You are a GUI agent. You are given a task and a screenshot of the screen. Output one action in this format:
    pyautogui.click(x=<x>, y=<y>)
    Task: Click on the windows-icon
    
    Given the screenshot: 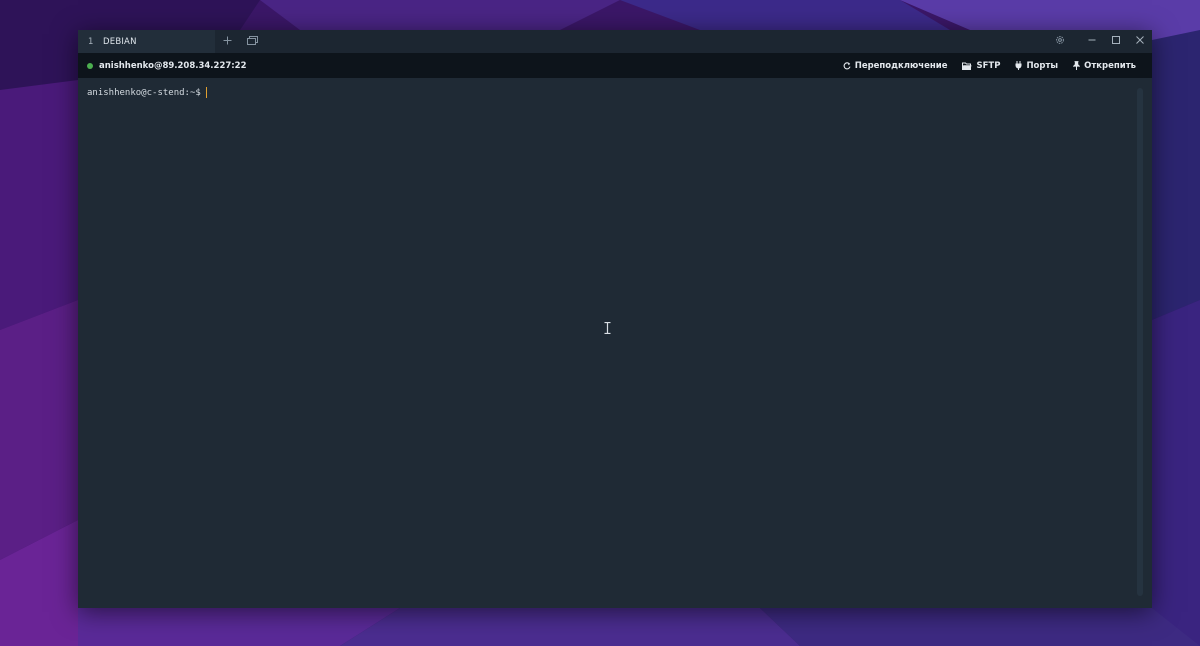 What is the action you would take?
    pyautogui.click(x=252, y=41)
    